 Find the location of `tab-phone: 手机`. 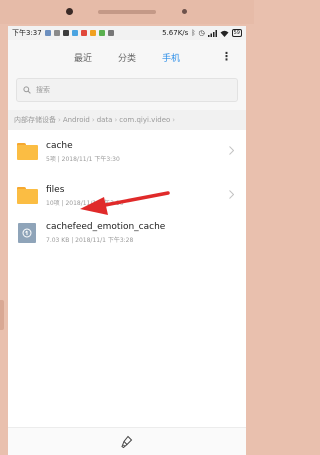

tab-phone: 手机 is located at coordinates (171, 57).